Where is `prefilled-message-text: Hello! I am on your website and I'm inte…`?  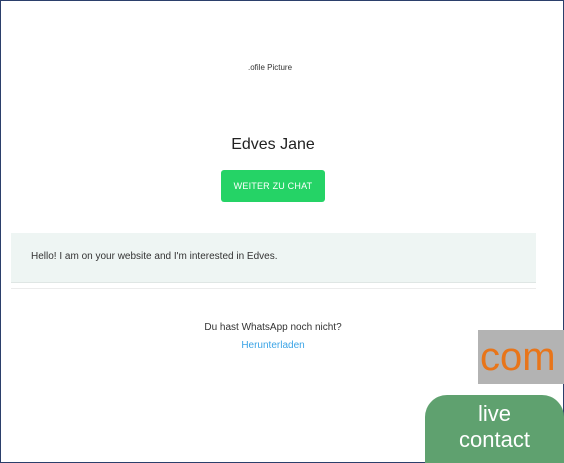 prefilled-message-text: Hello! I am on your website and I'm inte… is located at coordinates (154, 256).